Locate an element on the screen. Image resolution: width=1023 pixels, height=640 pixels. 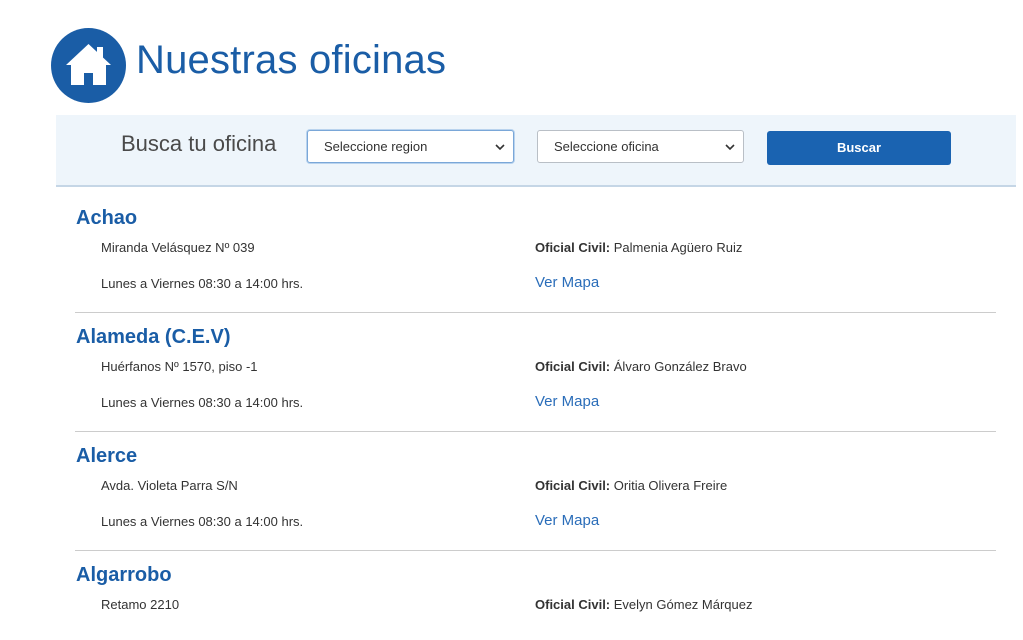
official-name: Evelyn Gómez Márquez is located at coordinates (683, 604).